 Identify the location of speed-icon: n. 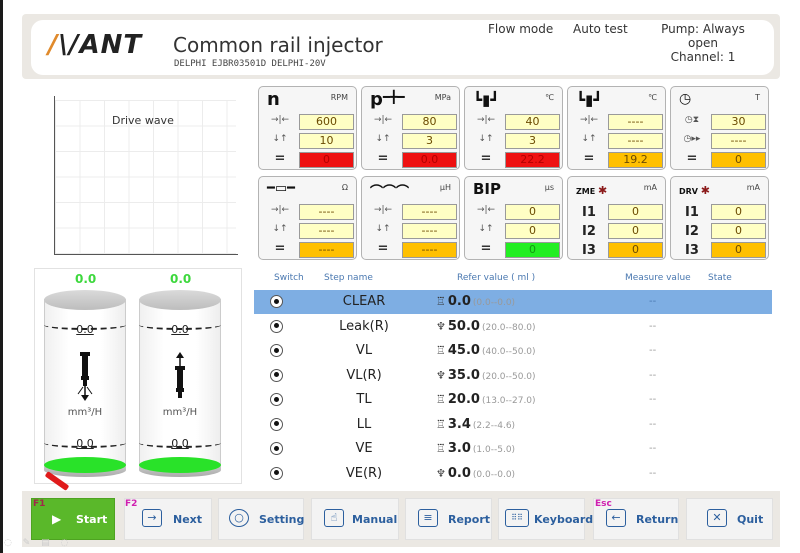
(273, 99).